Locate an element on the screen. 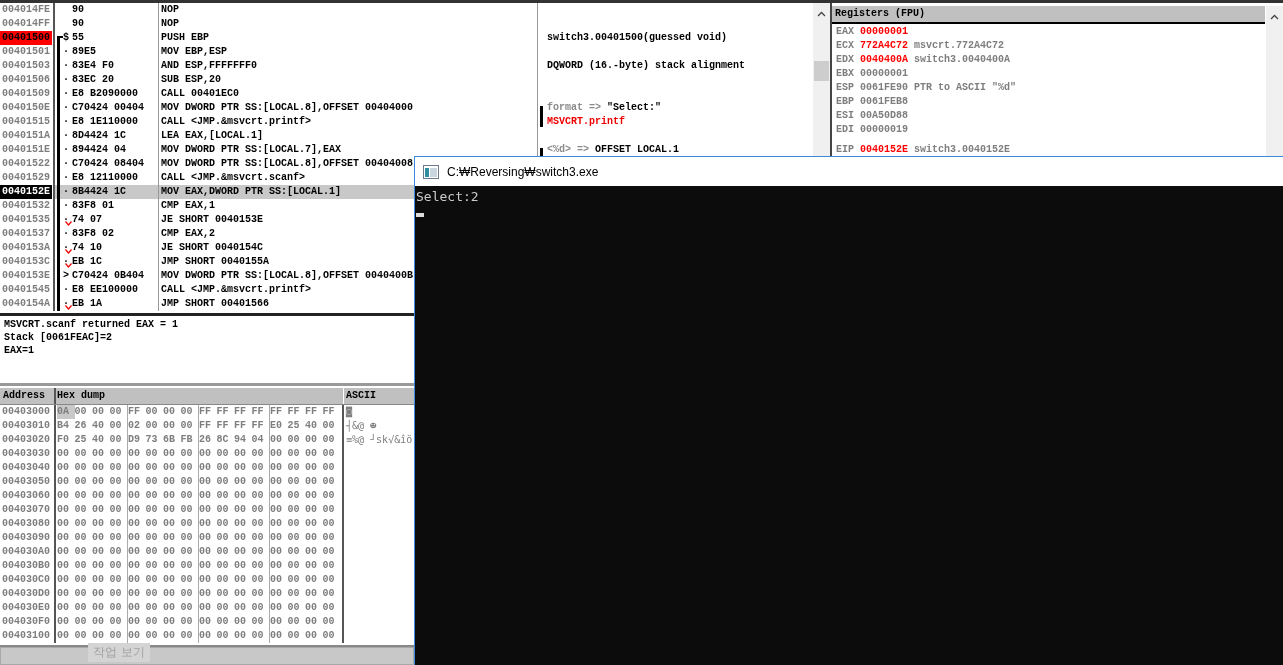  hex-cell: E8 EE100000 is located at coordinates (105, 289).